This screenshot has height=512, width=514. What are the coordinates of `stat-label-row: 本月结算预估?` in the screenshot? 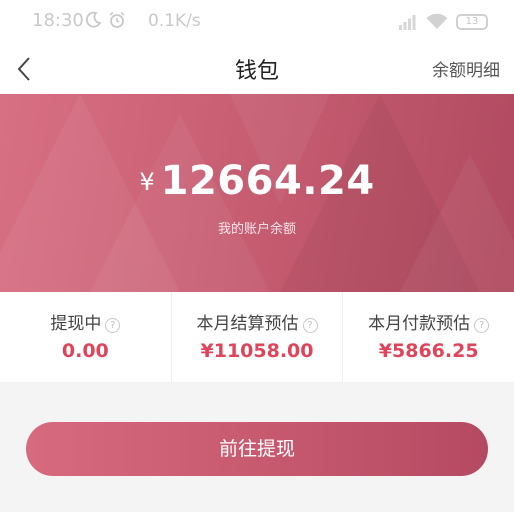 It's located at (257, 321).